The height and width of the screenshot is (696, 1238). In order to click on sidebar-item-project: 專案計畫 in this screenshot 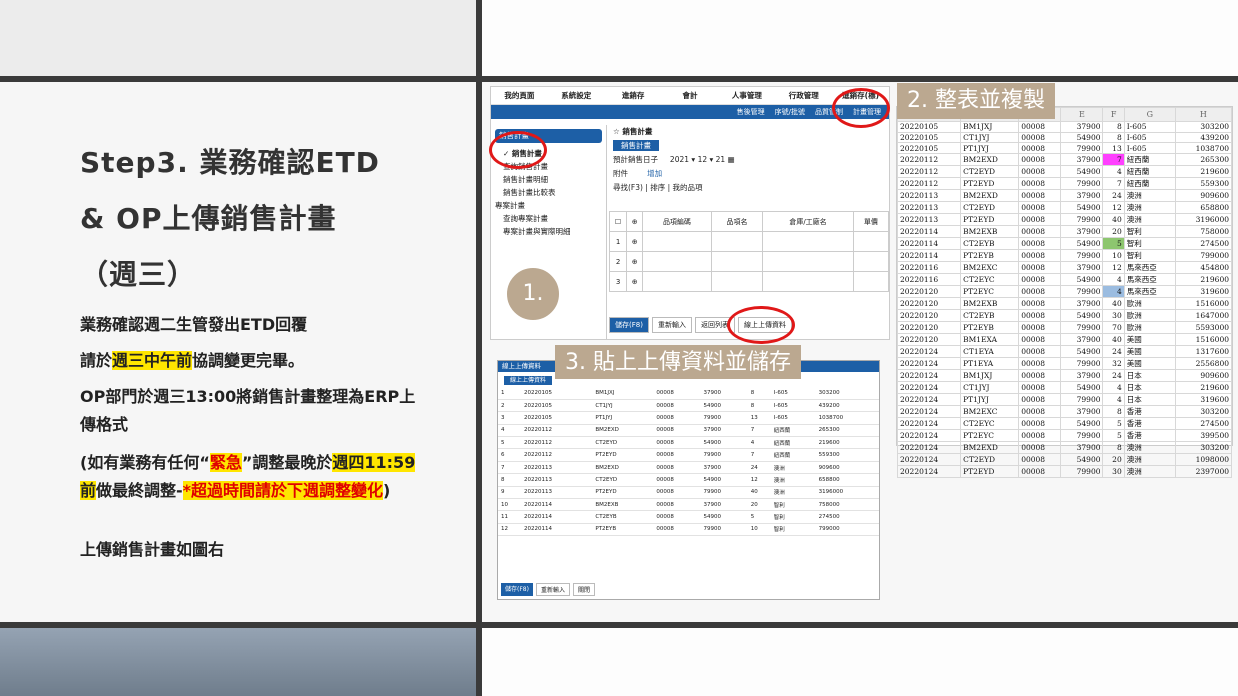, I will do `click(548, 205)`.